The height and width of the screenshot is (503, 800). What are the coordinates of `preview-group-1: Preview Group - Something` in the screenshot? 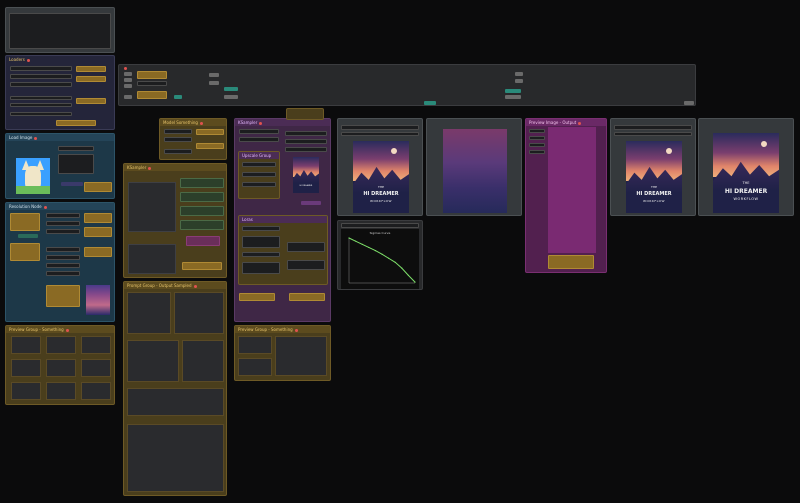 It's located at (60, 365).